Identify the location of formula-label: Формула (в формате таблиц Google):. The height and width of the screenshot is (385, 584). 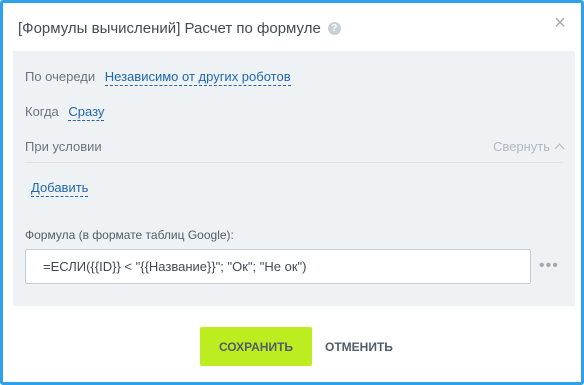
(129, 235).